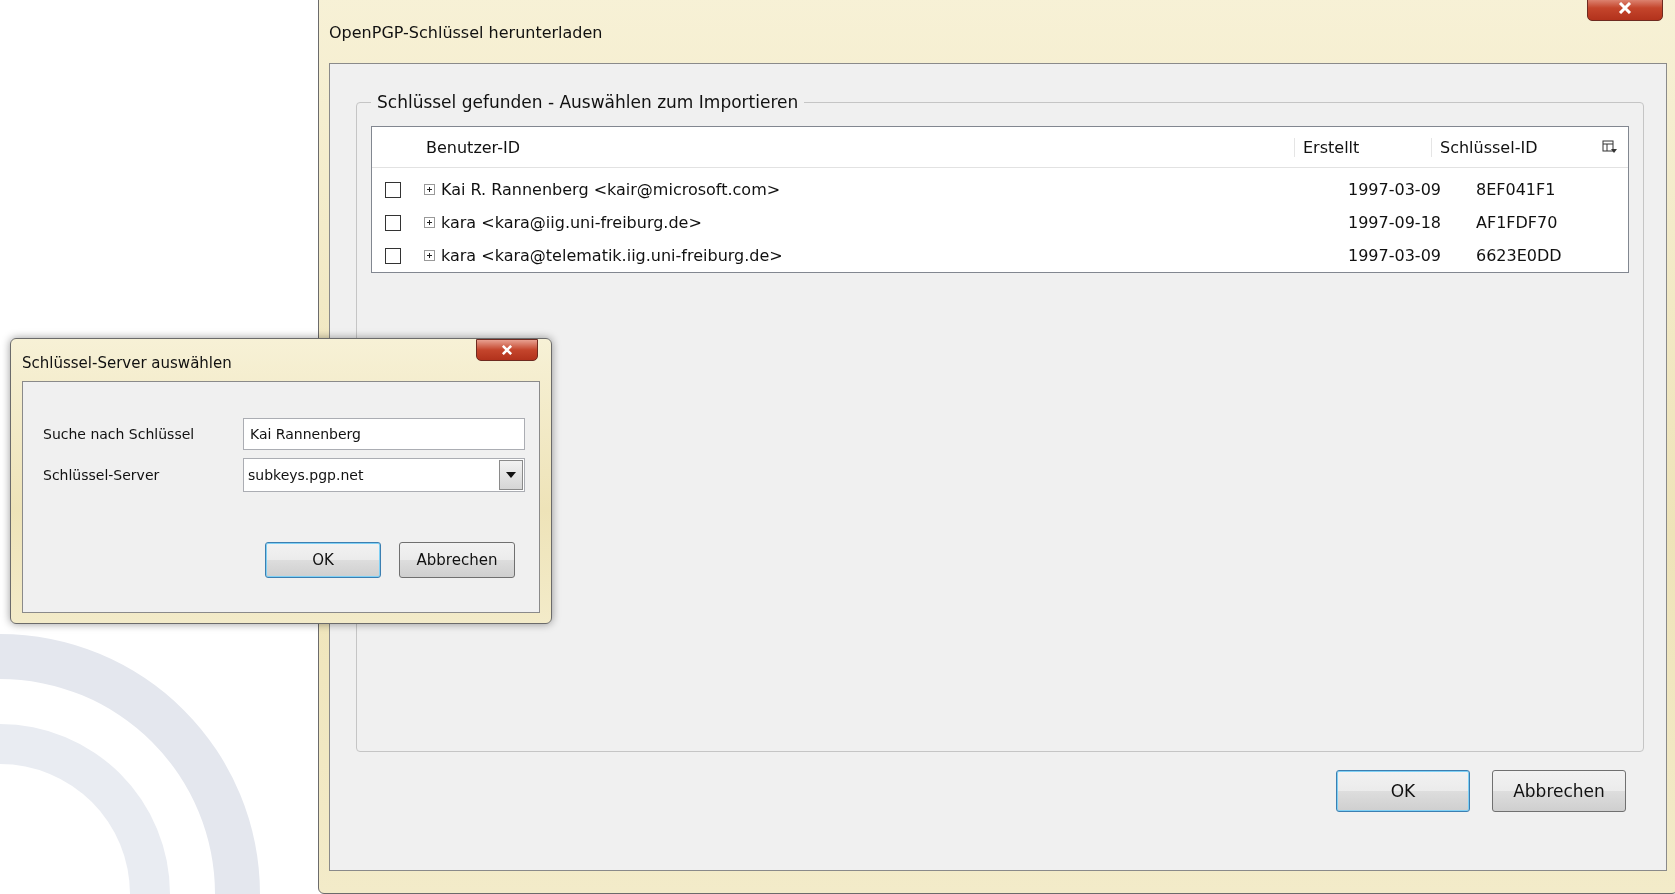  What do you see at coordinates (102, 475) in the screenshot?
I see `field-label: Schlüssel-Server` at bounding box center [102, 475].